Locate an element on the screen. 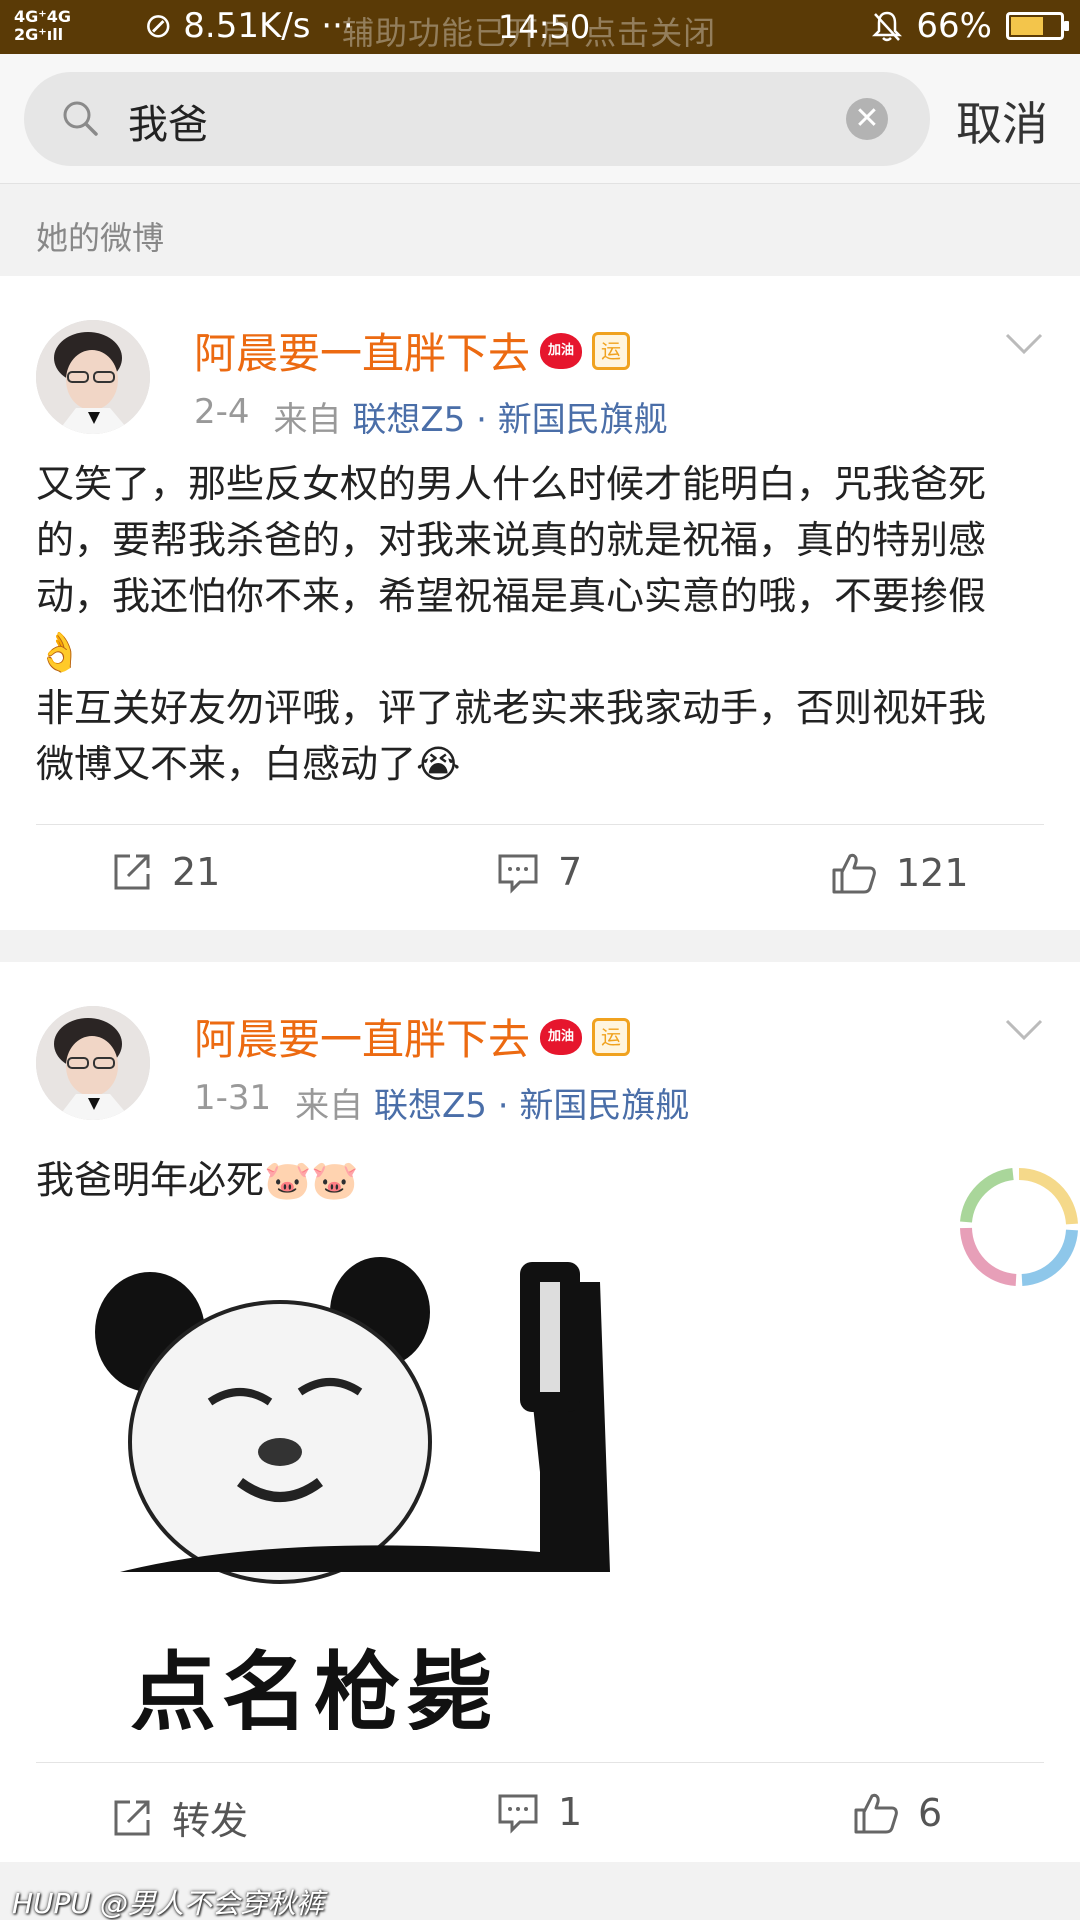  post-text: 我爸明年必死🐷🐷 is located at coordinates (197, 1180).